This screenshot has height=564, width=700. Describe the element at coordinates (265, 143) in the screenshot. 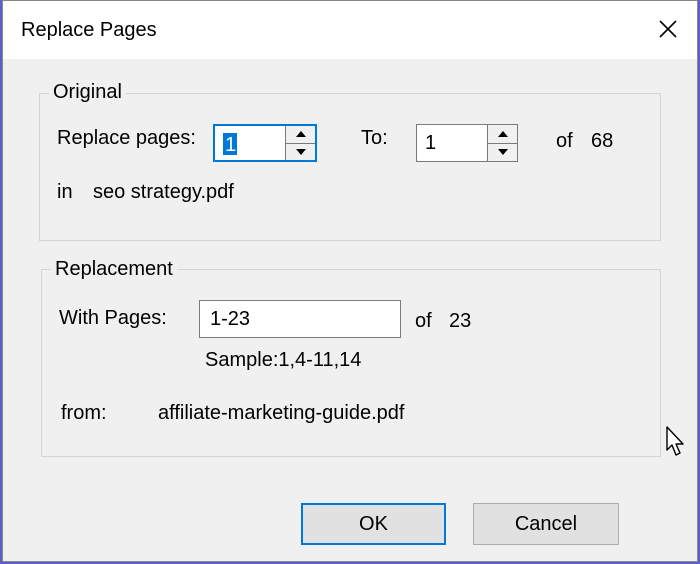

I see `replace-from-spinner: 1` at that location.